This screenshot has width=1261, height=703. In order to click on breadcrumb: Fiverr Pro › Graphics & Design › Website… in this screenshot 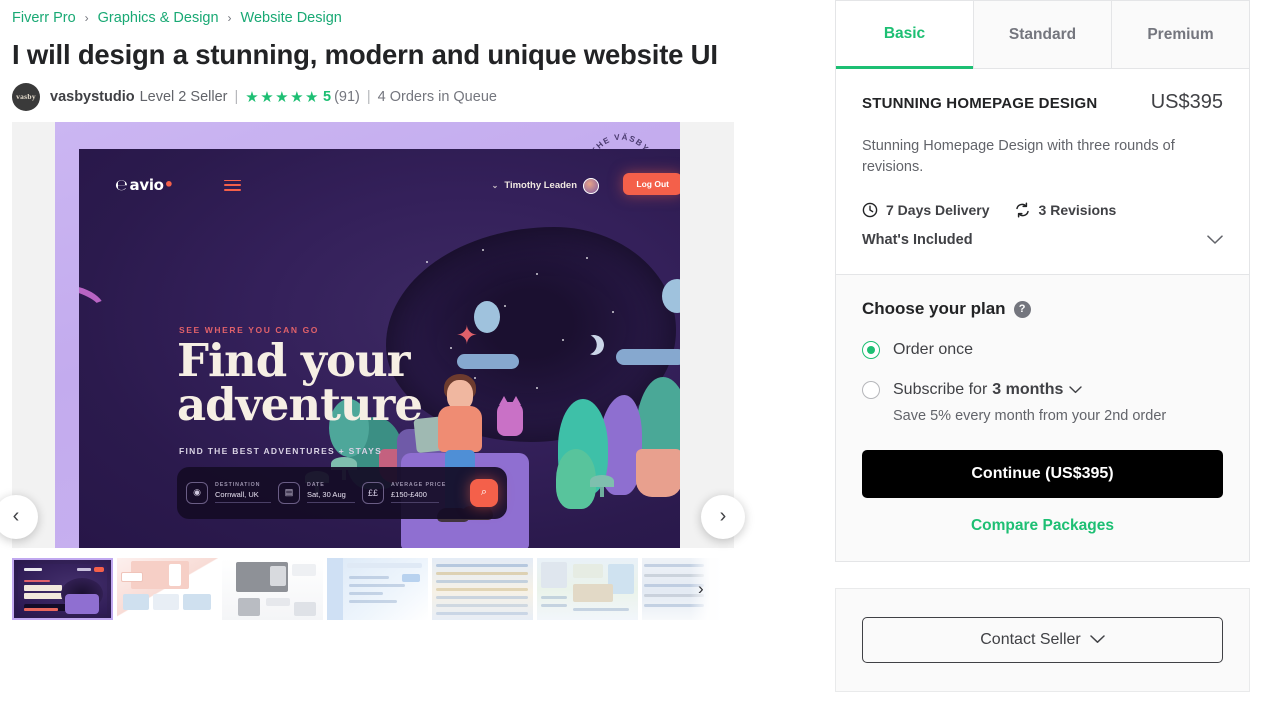, I will do `click(417, 14)`.